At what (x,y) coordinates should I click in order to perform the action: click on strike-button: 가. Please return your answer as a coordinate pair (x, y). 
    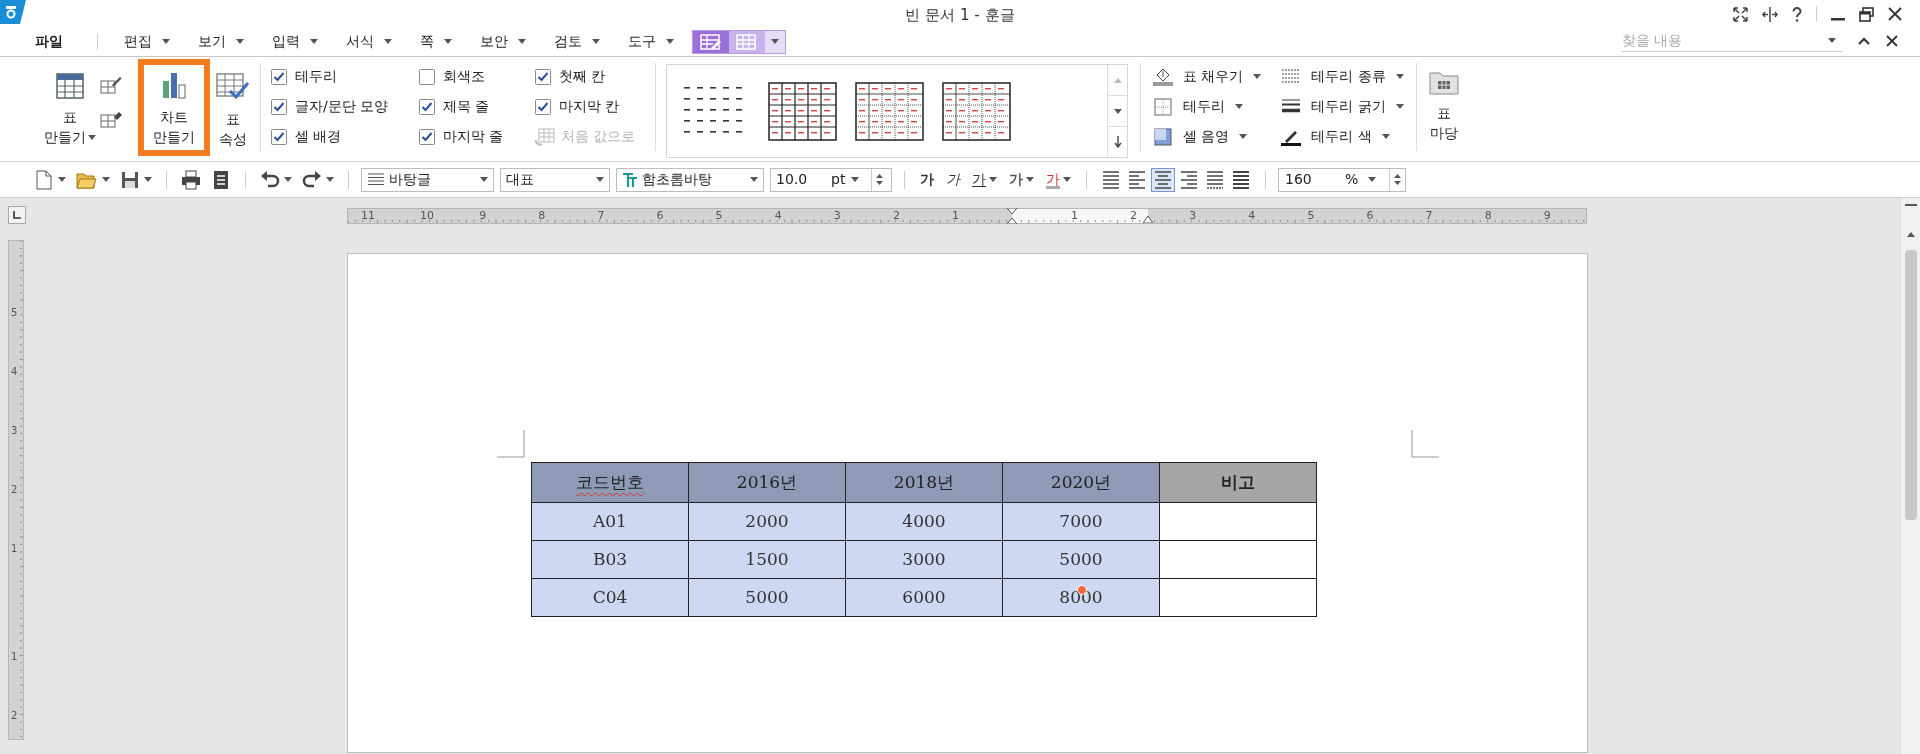
    Looking at the image, I should click on (1021, 179).